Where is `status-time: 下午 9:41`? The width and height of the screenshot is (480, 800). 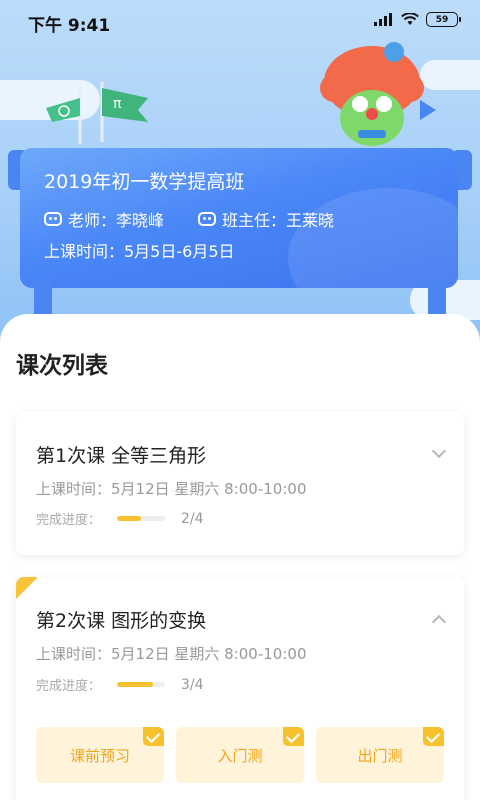 status-time: 下午 9:41 is located at coordinates (69, 26).